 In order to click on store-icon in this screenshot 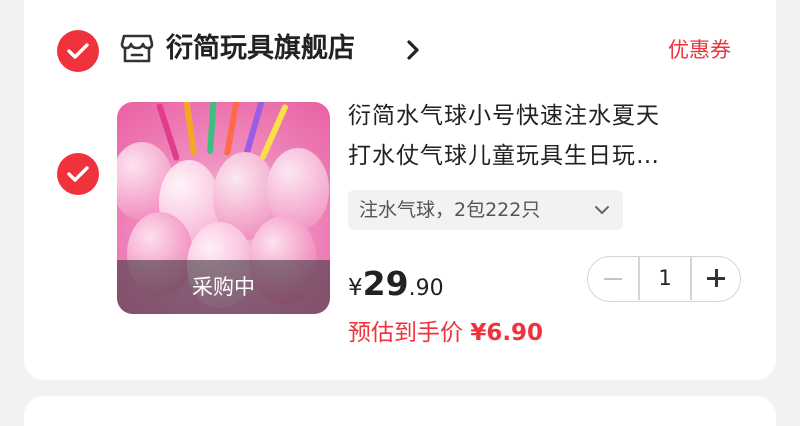, I will do `click(137, 48)`.